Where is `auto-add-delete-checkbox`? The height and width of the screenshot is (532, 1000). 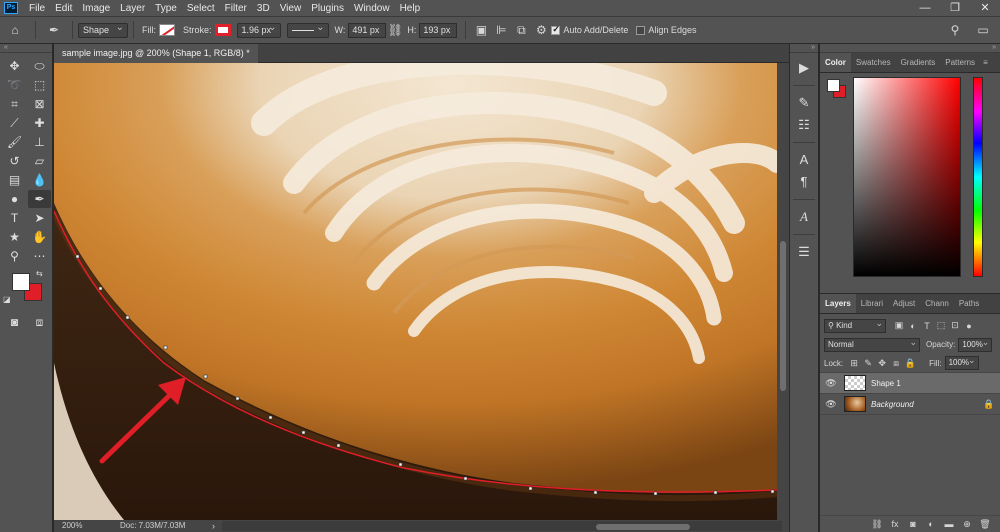 auto-add-delete-checkbox is located at coordinates (556, 29).